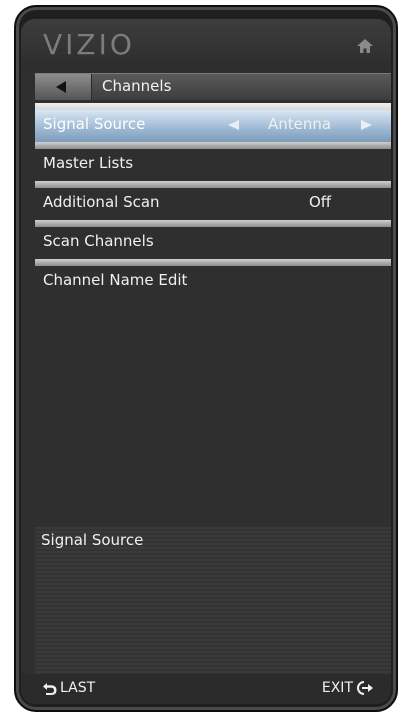  I want to click on menu-item-signal-source: Signal Source Antenna, so click(213, 122).